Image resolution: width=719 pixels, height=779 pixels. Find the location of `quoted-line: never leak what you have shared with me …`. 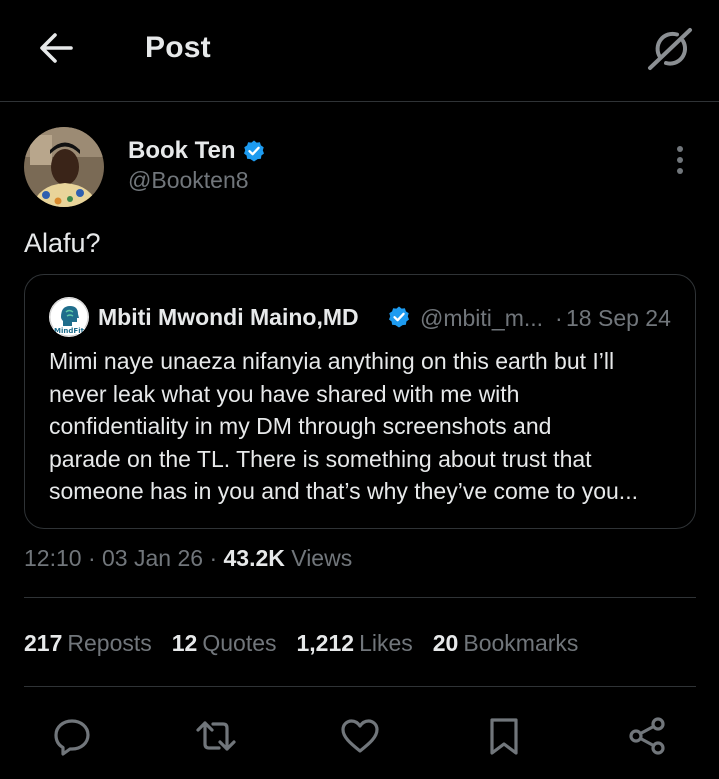

quoted-line: never leak what you have shared with me … is located at coordinates (284, 393).